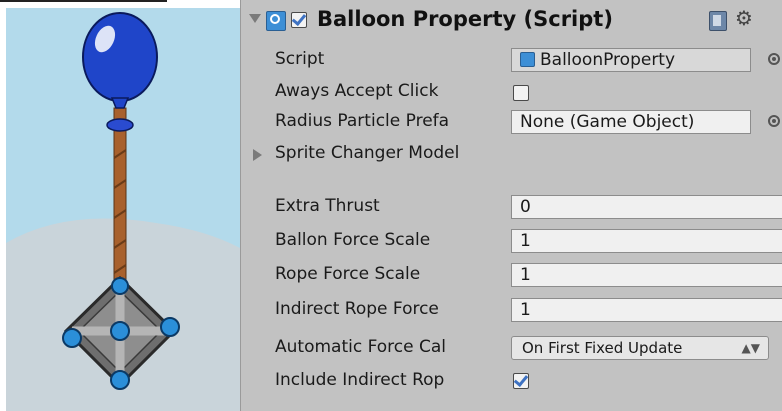  What do you see at coordinates (362, 121) in the screenshot?
I see `radius-particle-prefab-label: Radius Particle Prefa` at bounding box center [362, 121].